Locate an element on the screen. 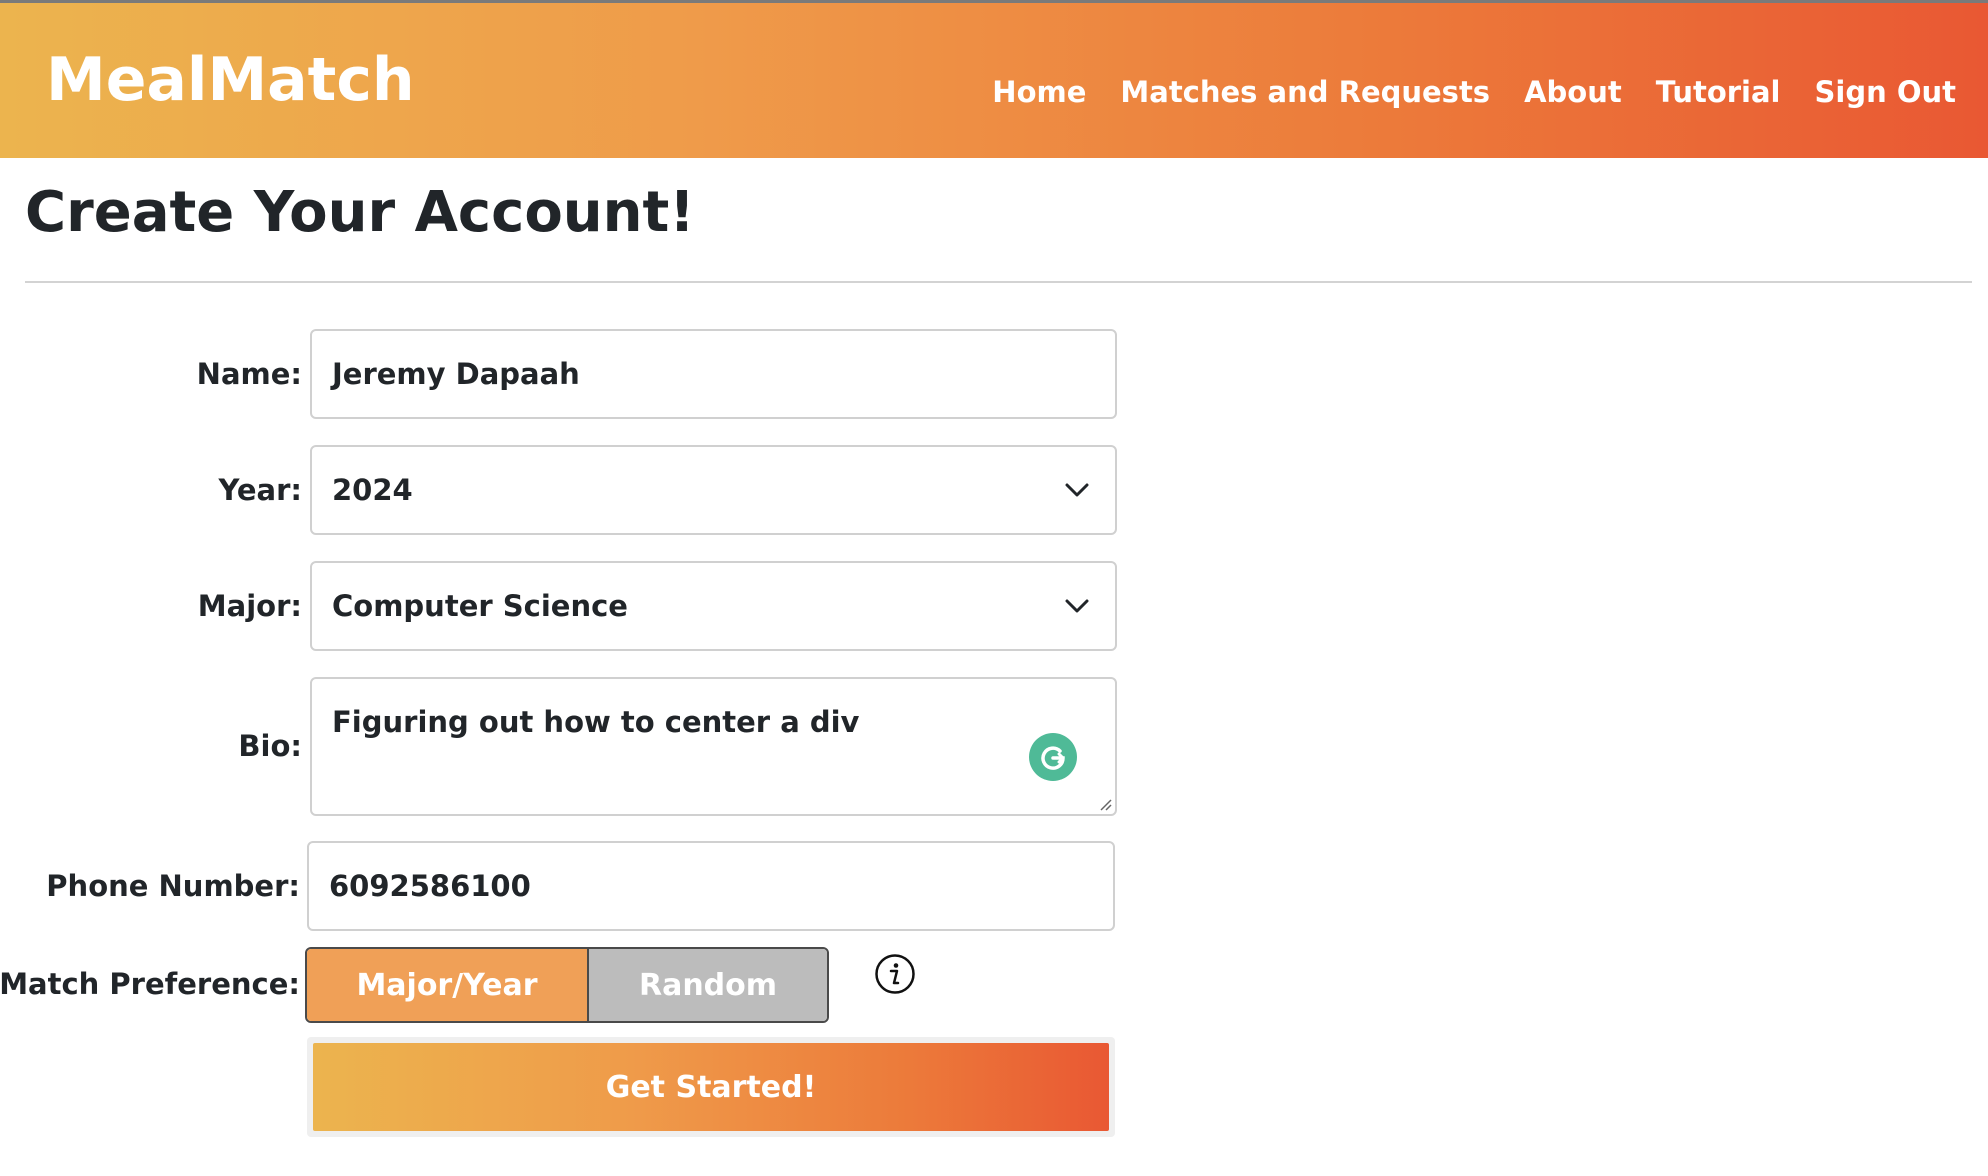  phone-label: Phone Number: is located at coordinates (173, 886).